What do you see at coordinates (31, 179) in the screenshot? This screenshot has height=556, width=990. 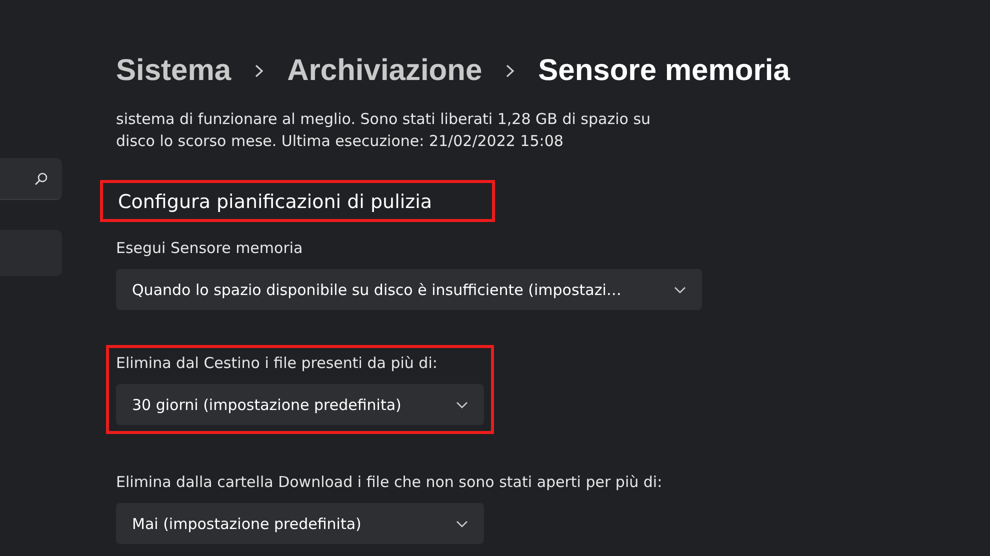 I see `search-field` at bounding box center [31, 179].